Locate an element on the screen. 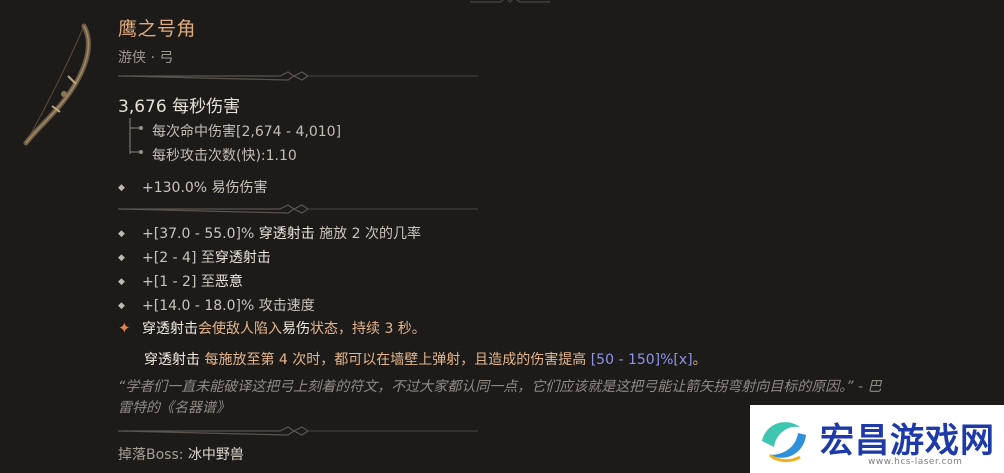  legendary-text: 每施放至第 4 次时，都可以在墙壁上弹射，且造成的伤害提高 is located at coordinates (395, 360).